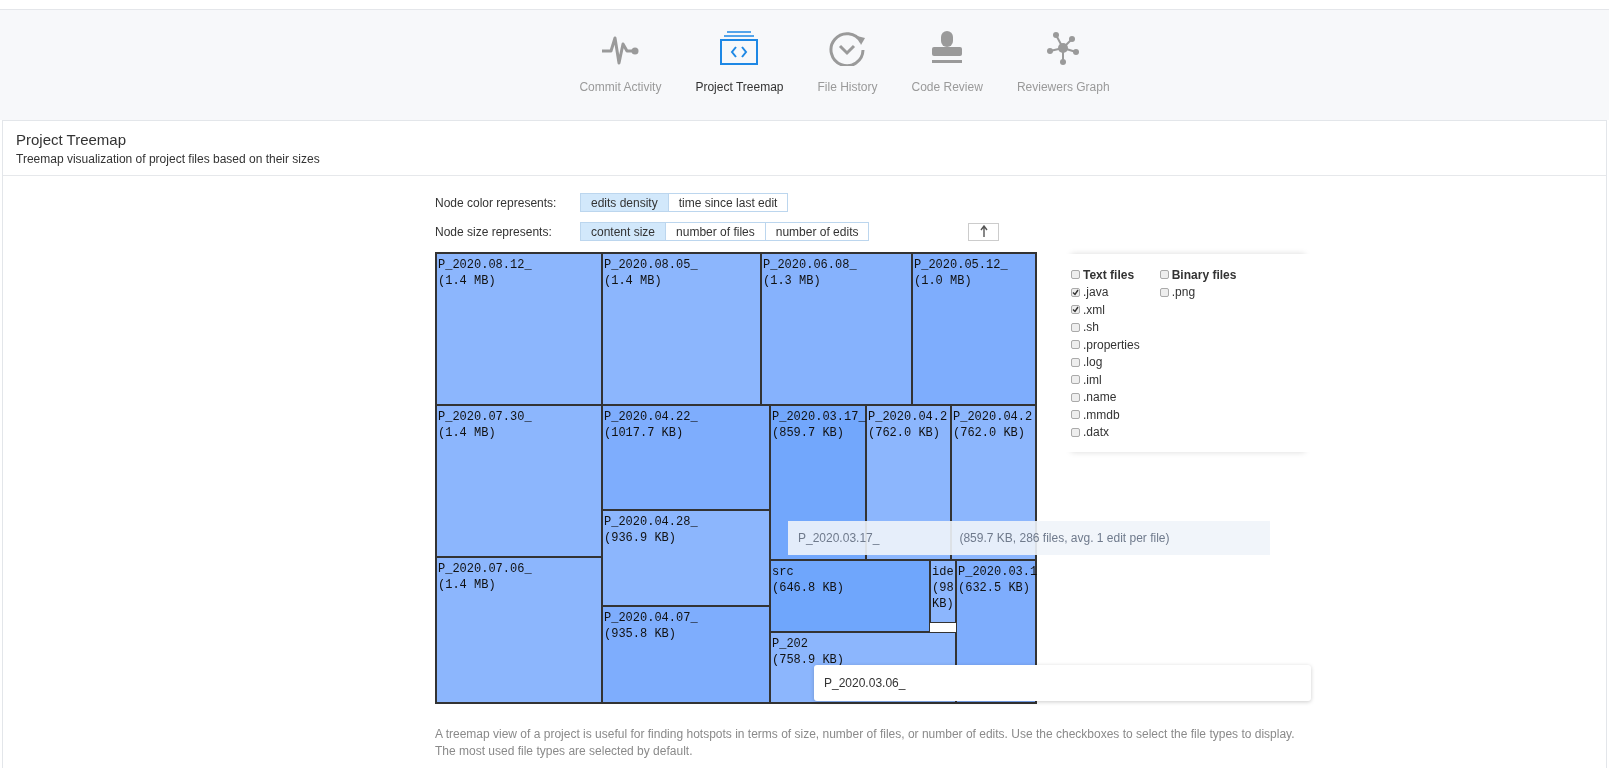  I want to click on node-size: (935.8 KB), so click(640, 634).